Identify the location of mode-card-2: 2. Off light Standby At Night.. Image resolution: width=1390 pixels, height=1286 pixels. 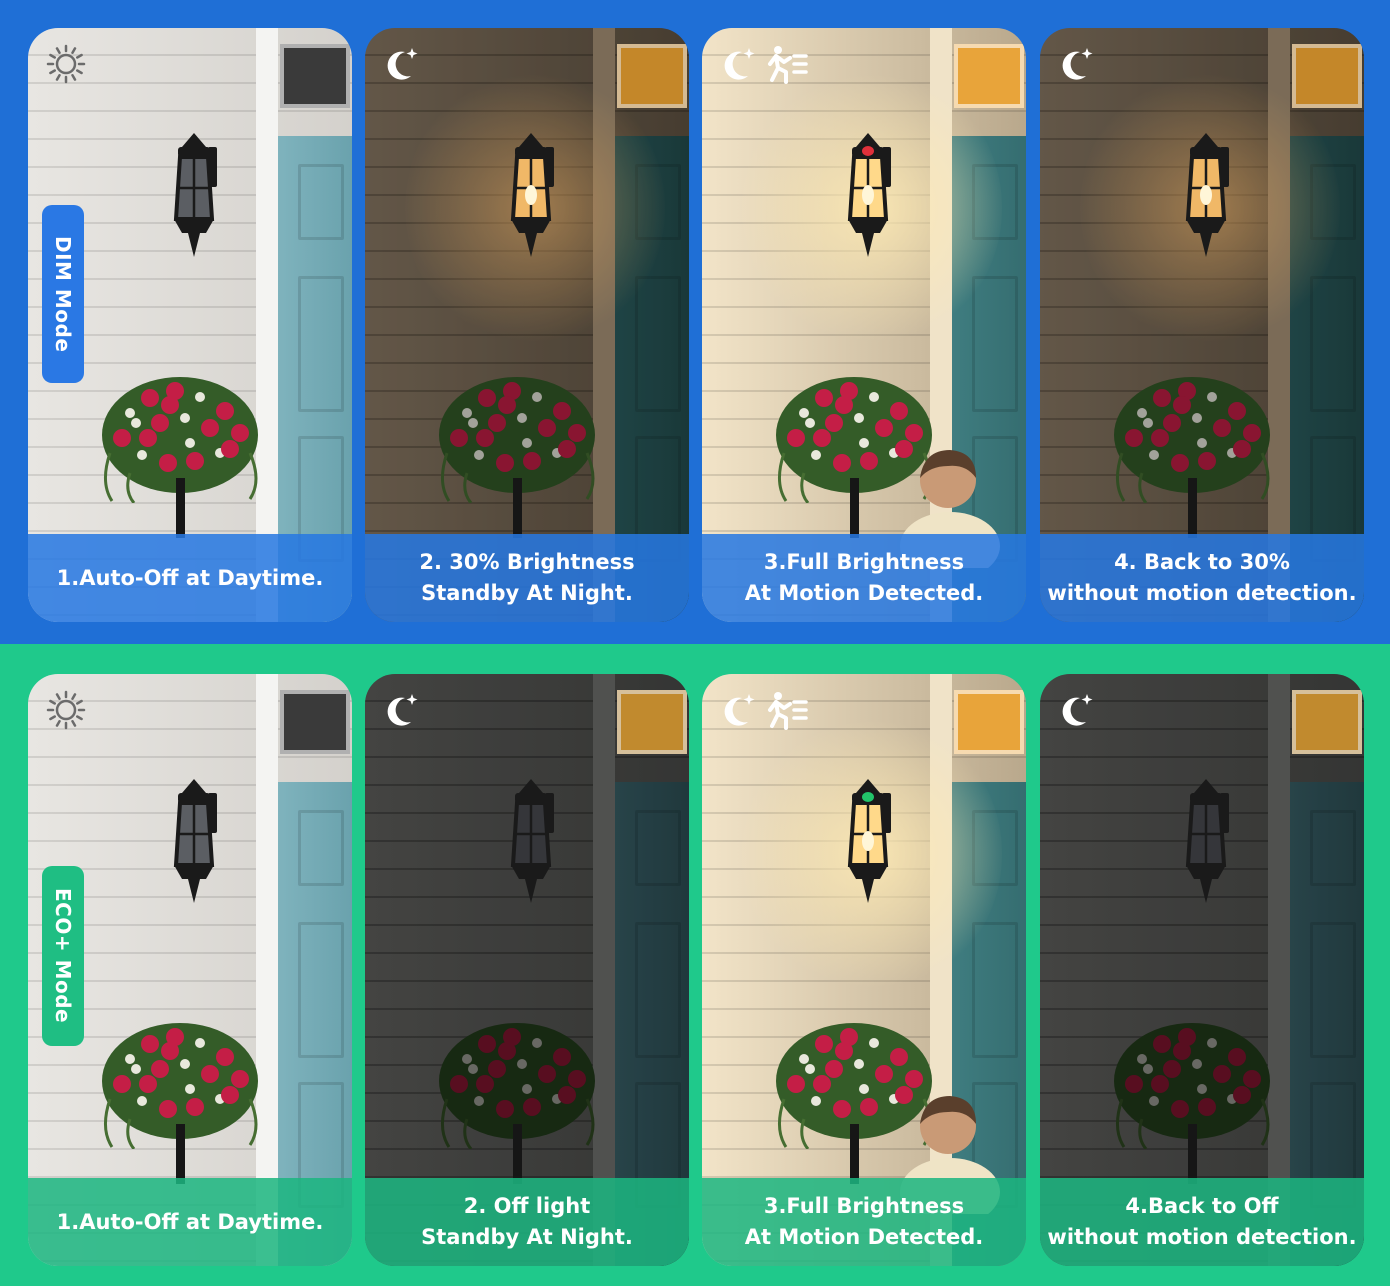
(527, 970).